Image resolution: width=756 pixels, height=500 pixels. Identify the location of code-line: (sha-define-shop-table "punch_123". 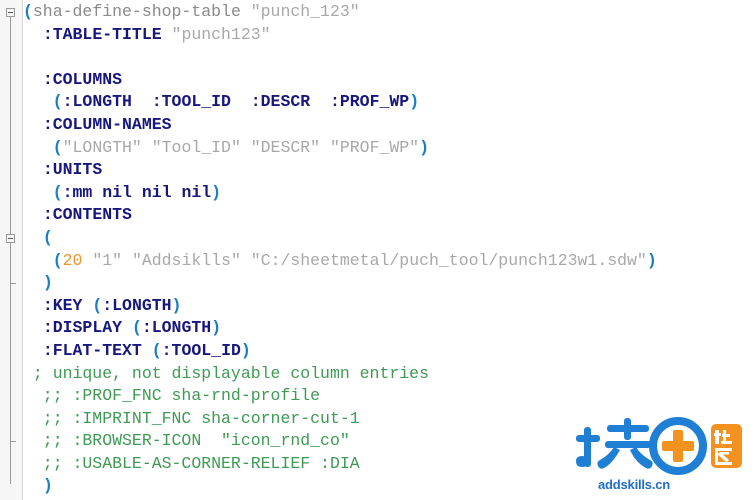
(389, 12).